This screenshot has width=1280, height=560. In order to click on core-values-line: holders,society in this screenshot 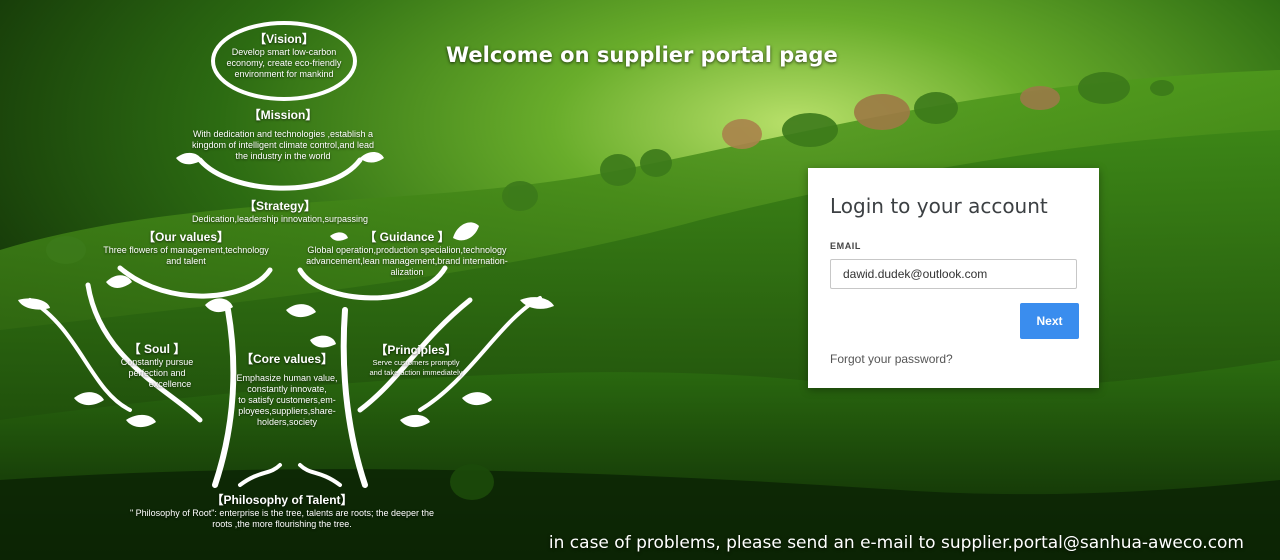, I will do `click(287, 422)`.